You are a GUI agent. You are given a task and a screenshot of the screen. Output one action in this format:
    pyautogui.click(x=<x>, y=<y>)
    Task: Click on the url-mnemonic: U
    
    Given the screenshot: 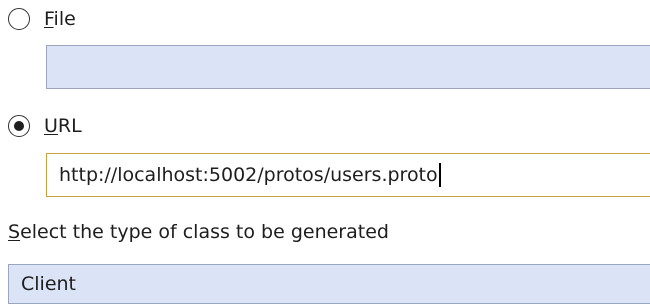 What is the action you would take?
    pyautogui.click(x=51, y=126)
    